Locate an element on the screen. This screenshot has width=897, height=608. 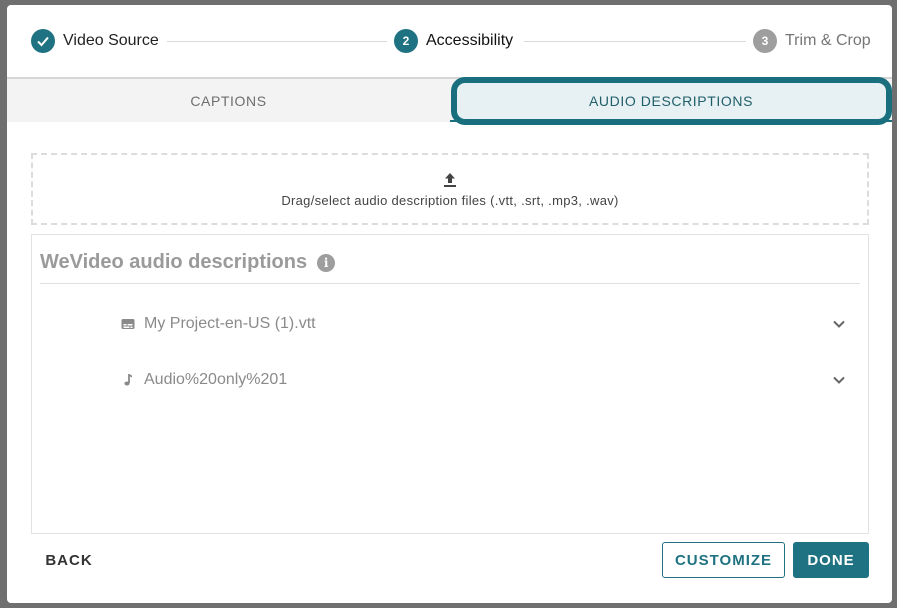
file-name: My Project-en-US (1).vtt is located at coordinates (230, 323).